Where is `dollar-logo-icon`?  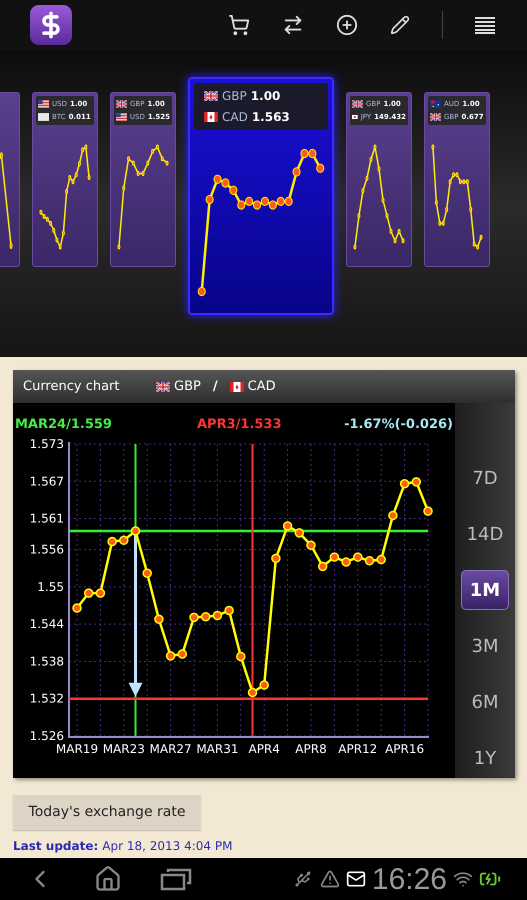
dollar-logo-icon is located at coordinates (51, 25).